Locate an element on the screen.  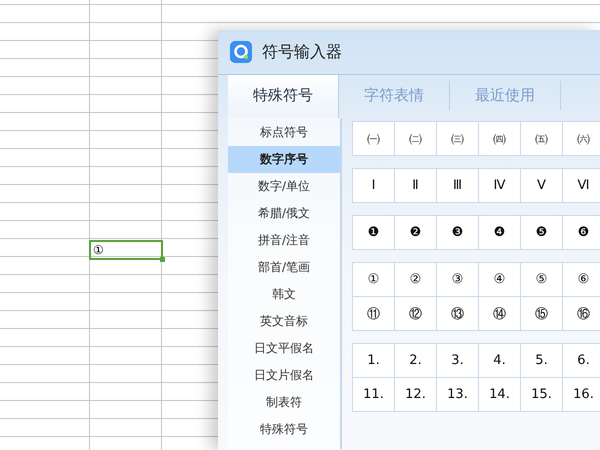
symbol-cell: ❻ is located at coordinates (581, 233).